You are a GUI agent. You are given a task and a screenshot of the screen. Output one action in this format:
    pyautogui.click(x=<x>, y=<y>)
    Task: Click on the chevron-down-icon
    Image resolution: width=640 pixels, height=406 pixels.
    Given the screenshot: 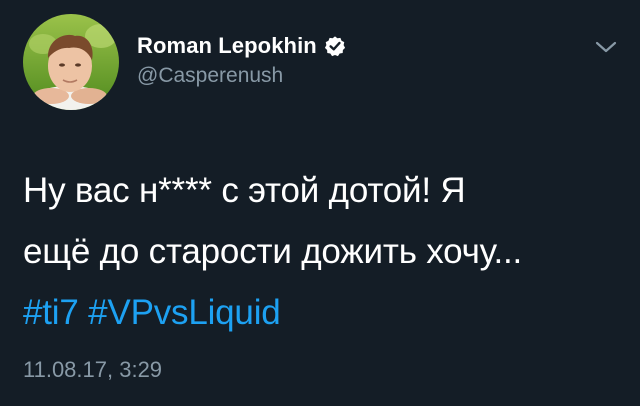 What is the action you would take?
    pyautogui.click(x=606, y=47)
    